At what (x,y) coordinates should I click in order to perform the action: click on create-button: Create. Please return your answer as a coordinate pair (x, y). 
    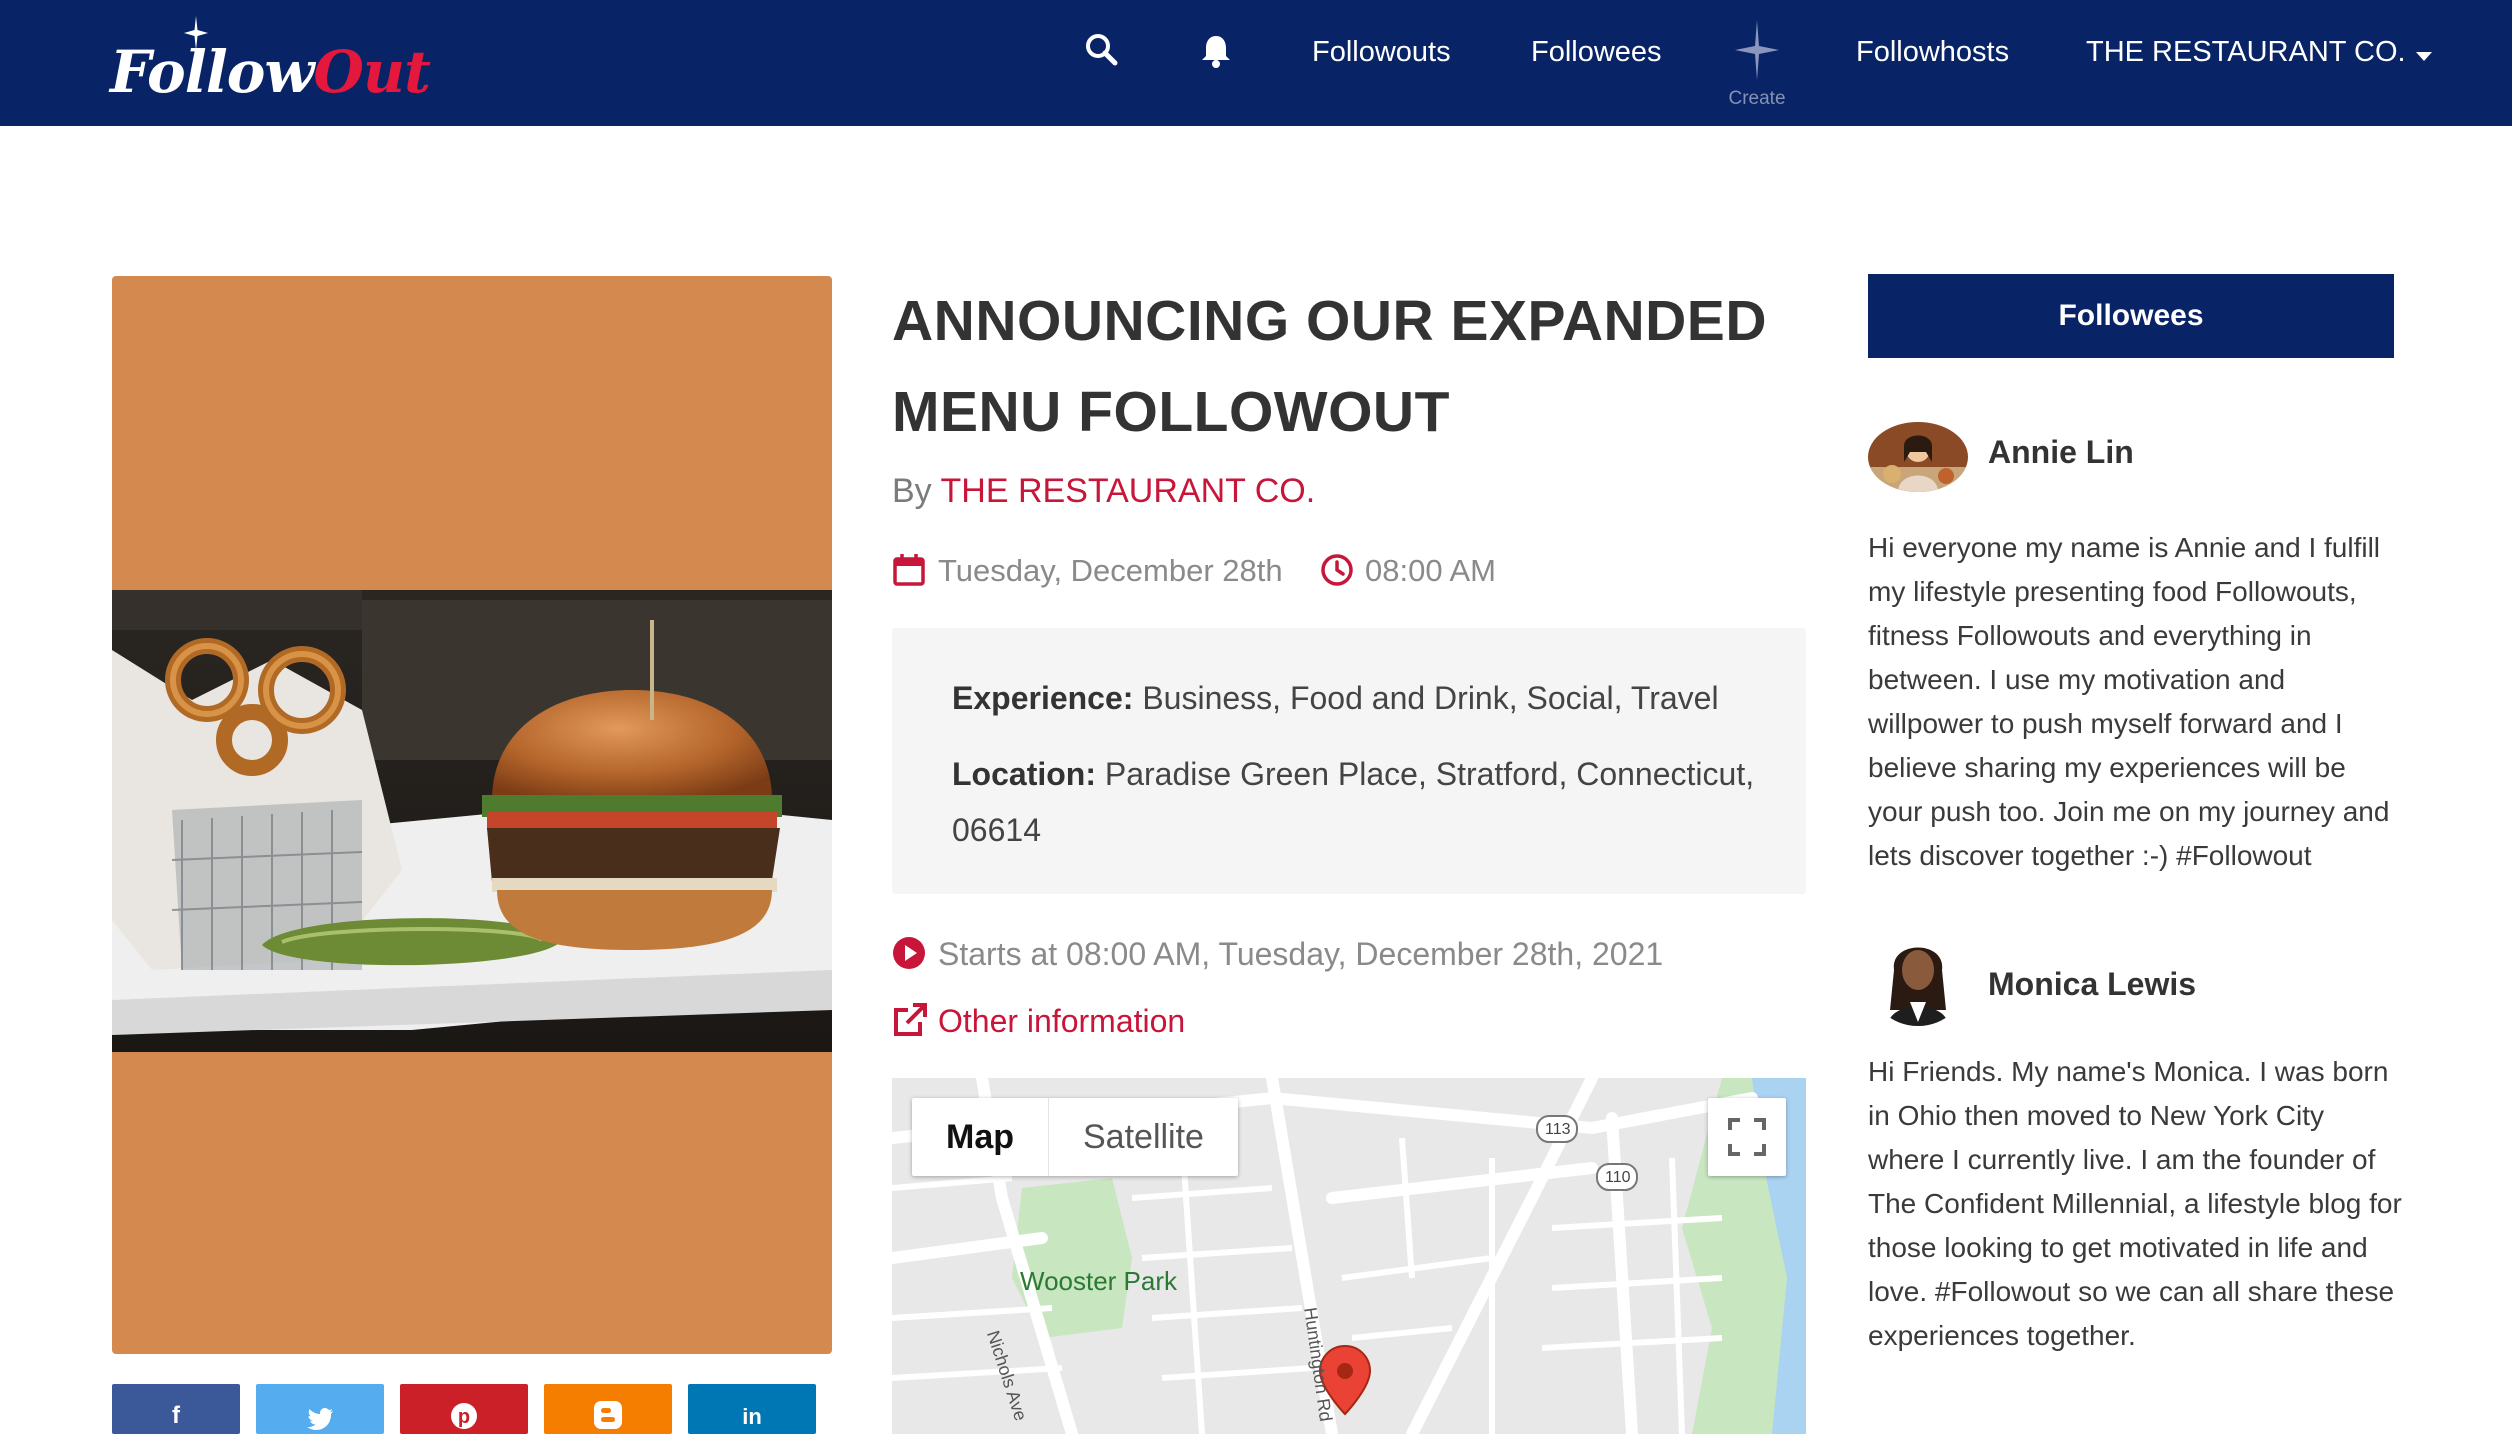
    Looking at the image, I should click on (1757, 66).